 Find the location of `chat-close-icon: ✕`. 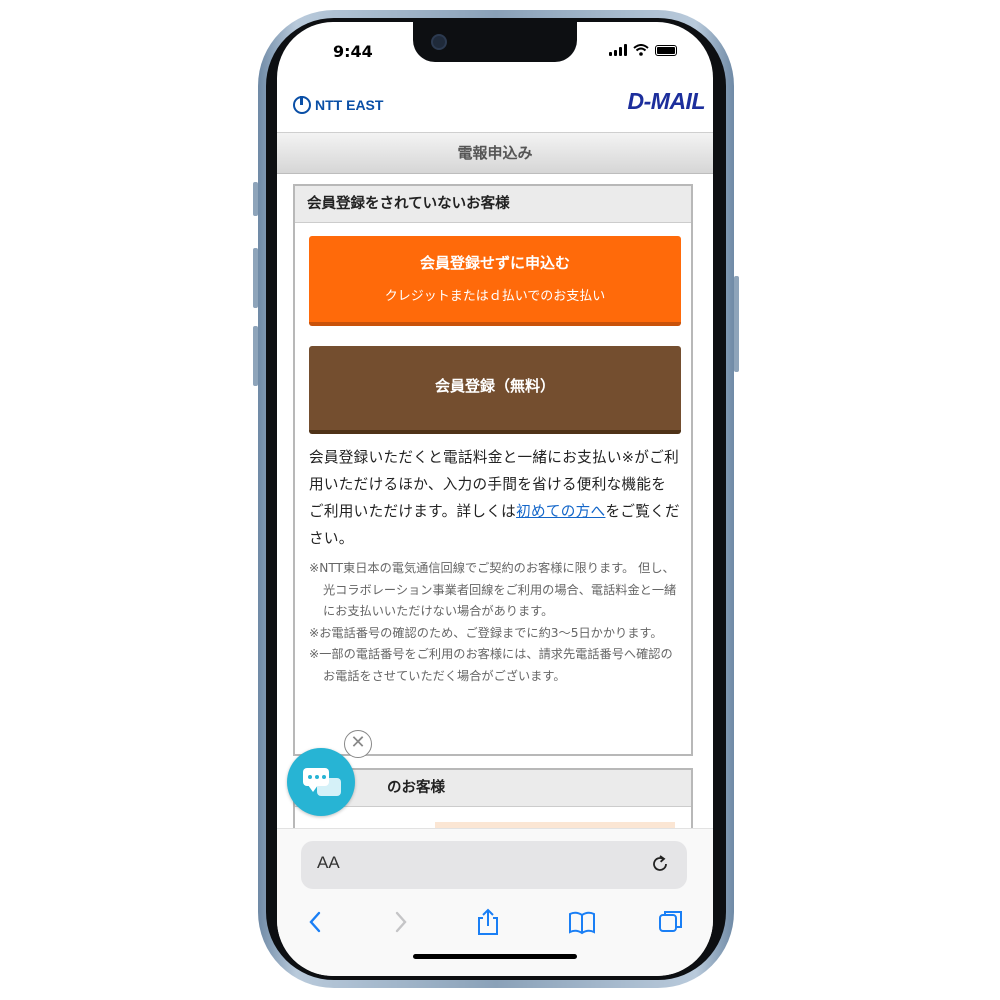

chat-close-icon: ✕ is located at coordinates (358, 744).